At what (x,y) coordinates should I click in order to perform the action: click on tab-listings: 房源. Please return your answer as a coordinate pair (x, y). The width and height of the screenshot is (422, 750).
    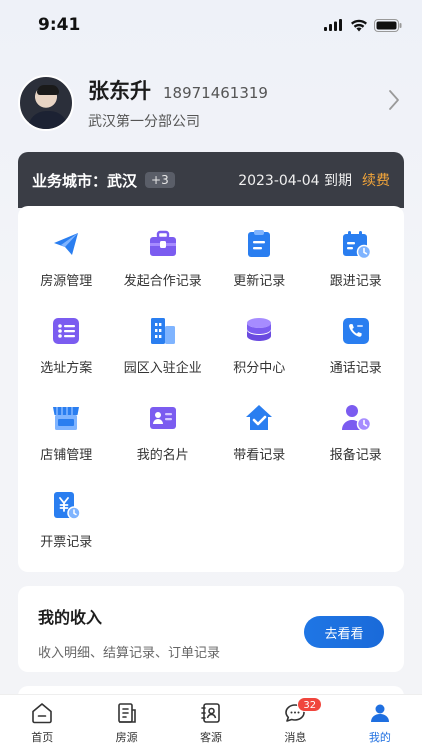
    Looking at the image, I should click on (126, 722).